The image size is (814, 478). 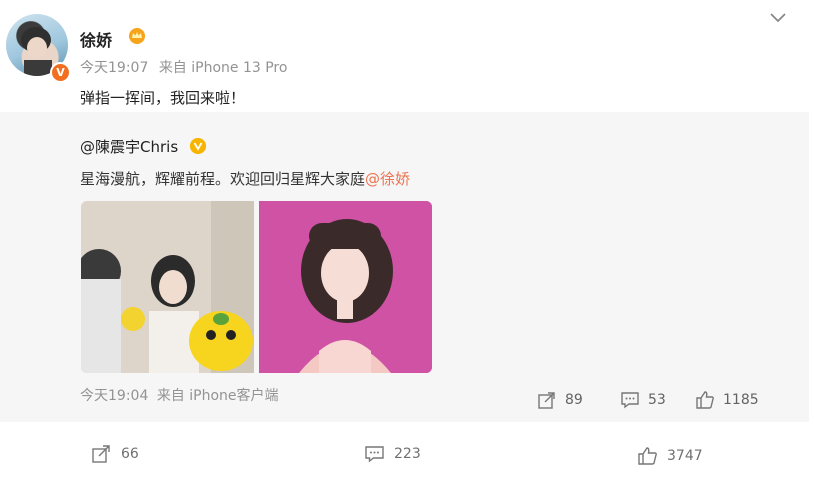 I want to click on verified-gold-icon, so click(x=198, y=146).